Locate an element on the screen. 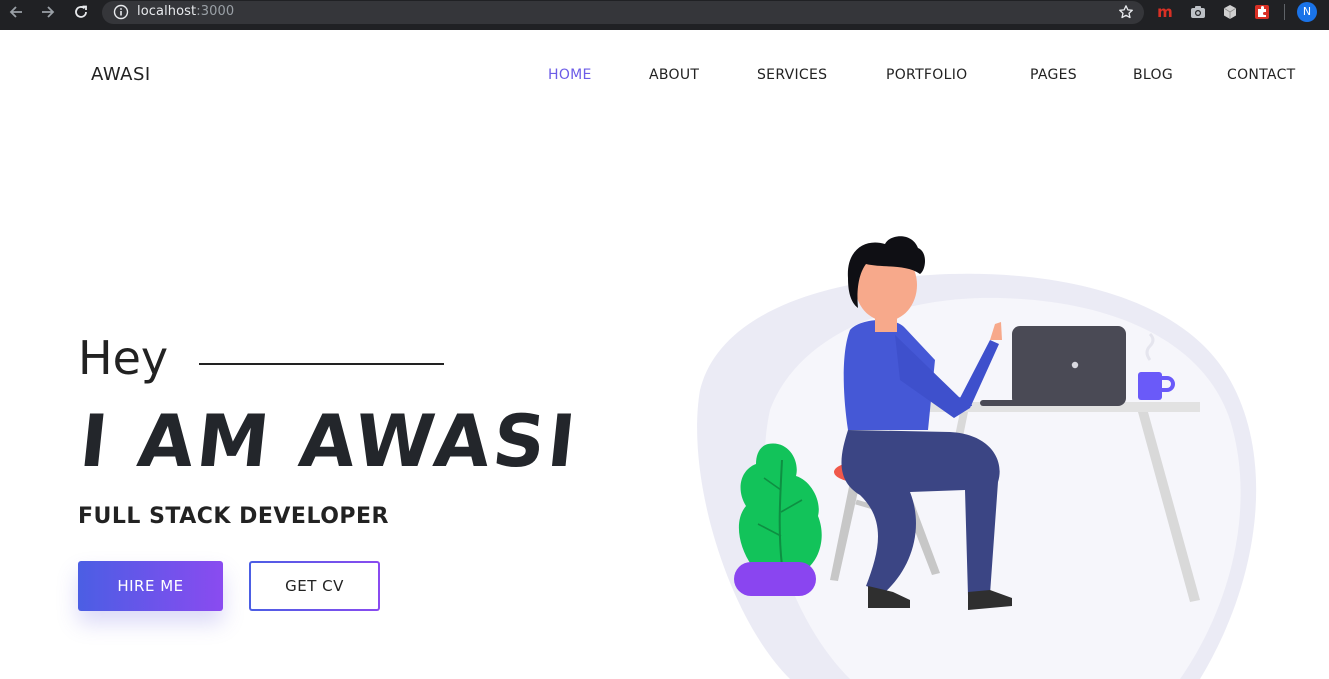 This screenshot has width=1329, height=679. address-bar: localhost:3000 is located at coordinates (623, 12).